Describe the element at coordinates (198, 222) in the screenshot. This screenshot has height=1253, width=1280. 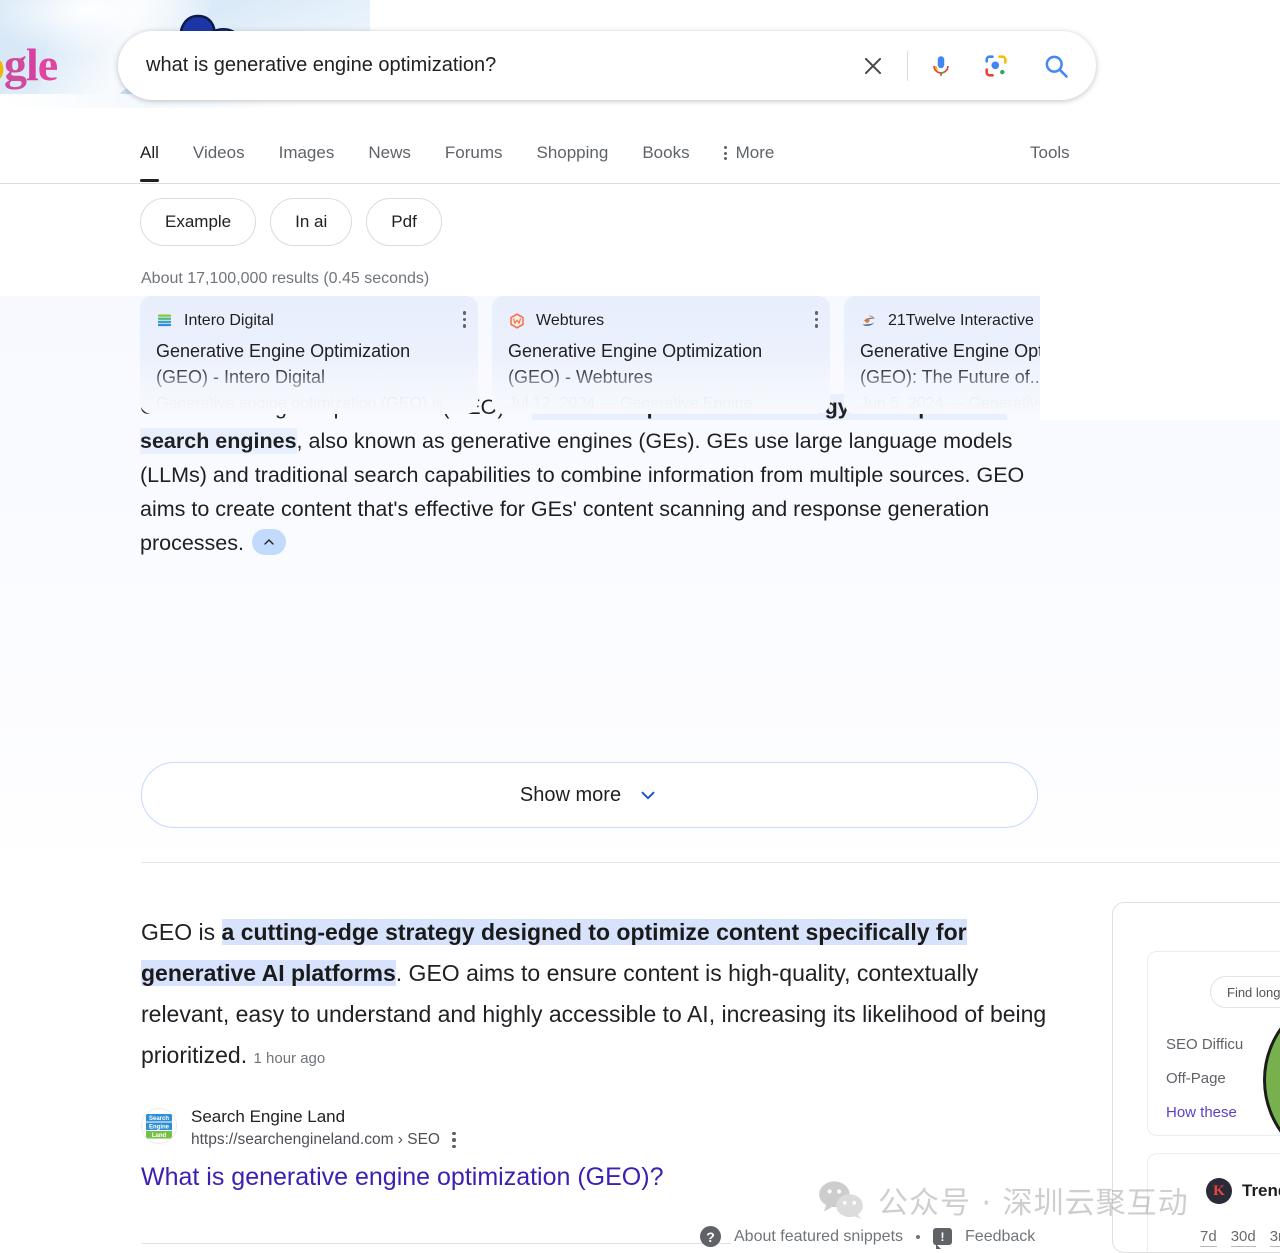
I see `chip-example: Example` at that location.